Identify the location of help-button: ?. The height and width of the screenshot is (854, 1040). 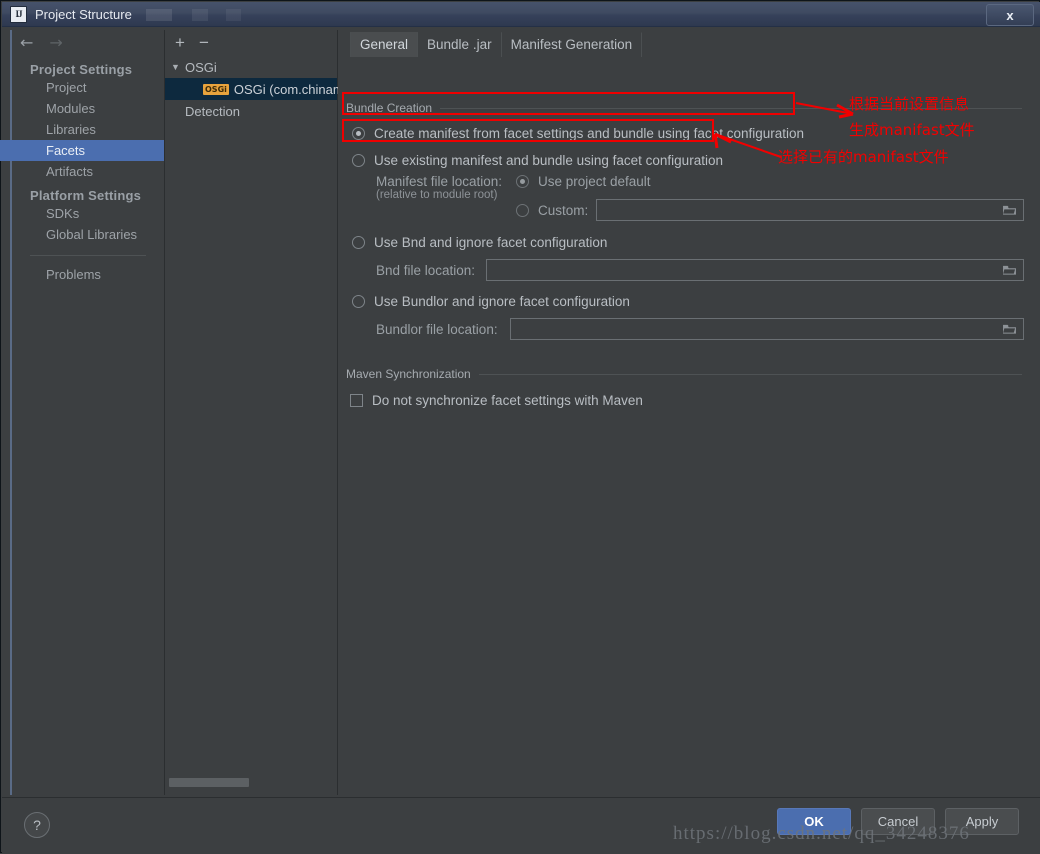
(37, 825).